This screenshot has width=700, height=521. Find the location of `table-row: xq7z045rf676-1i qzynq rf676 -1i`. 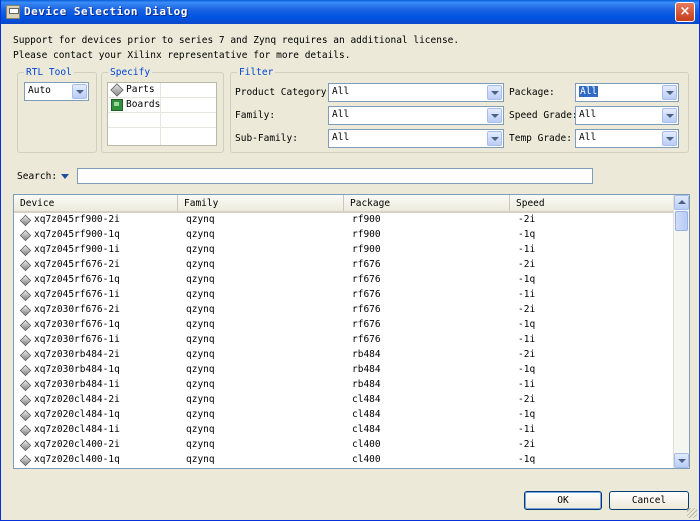

table-row: xq7z045rf676-1i qzynq rf676 -1i is located at coordinates (344, 295).